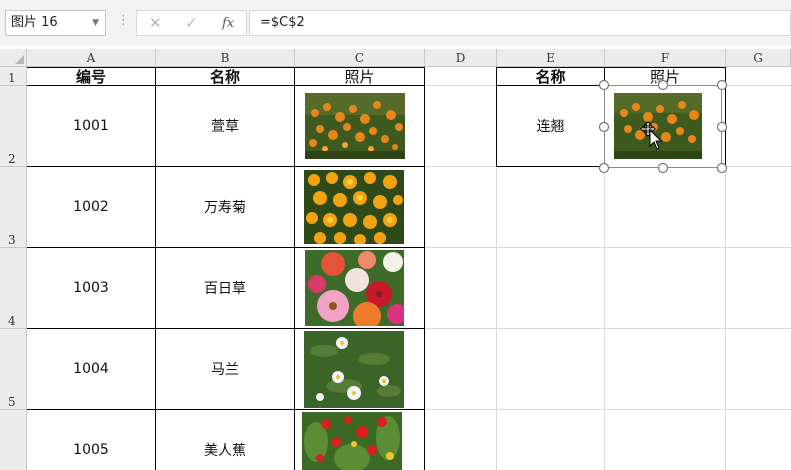 This screenshot has height=470, width=791. Describe the element at coordinates (758, 58) in the screenshot. I see `column-header-g: G` at that location.